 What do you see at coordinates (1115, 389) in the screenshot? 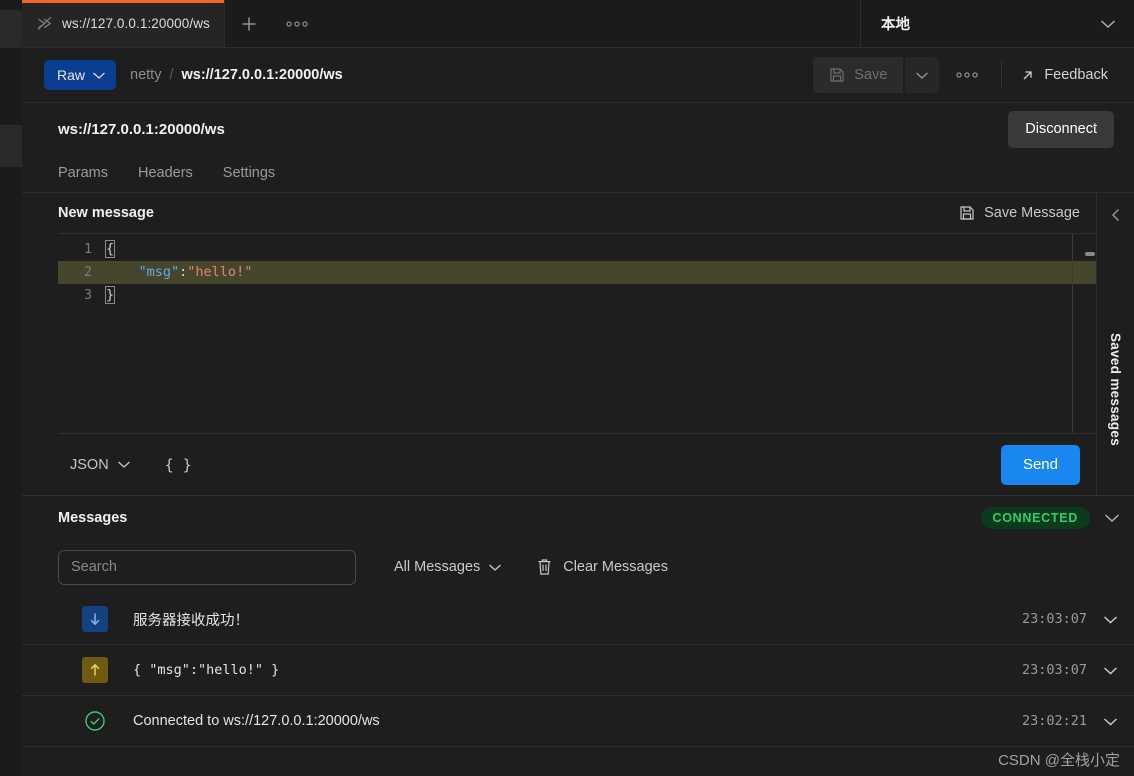
I see `saved-messages-label: Saved messages` at bounding box center [1115, 389].